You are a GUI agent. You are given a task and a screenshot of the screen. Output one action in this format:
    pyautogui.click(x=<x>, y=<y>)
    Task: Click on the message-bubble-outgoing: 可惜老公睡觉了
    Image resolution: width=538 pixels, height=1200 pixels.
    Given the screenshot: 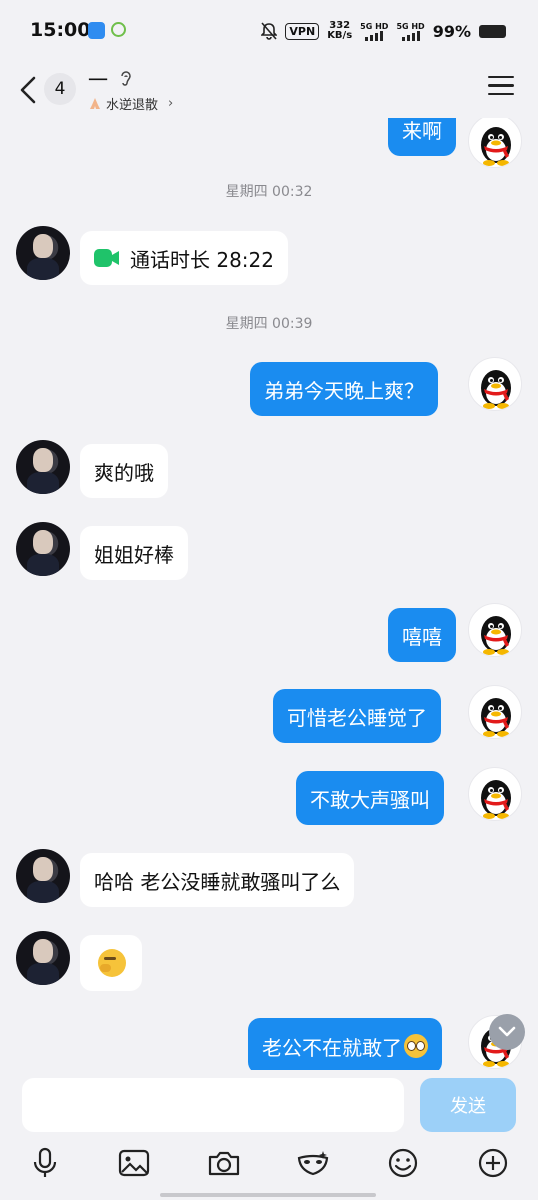 What is the action you would take?
    pyautogui.click(x=357, y=716)
    